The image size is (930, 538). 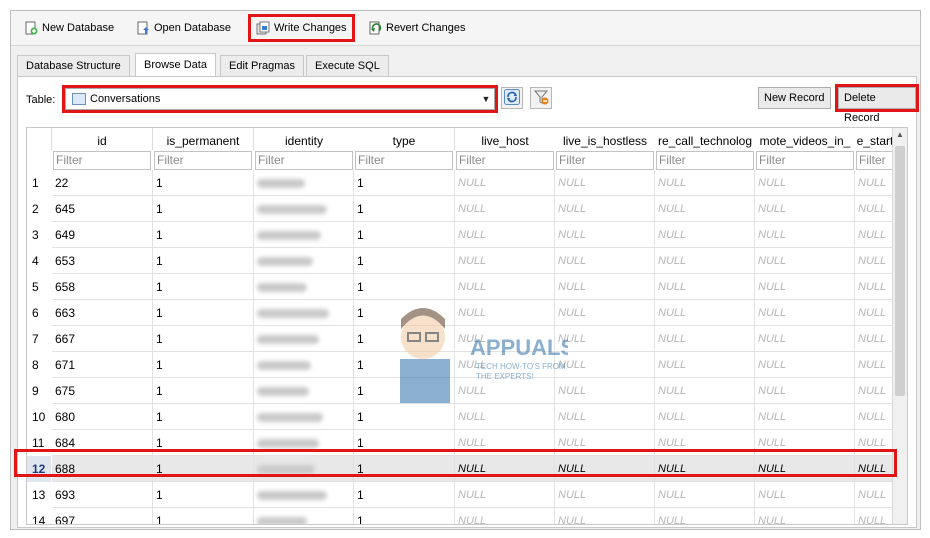 I want to click on filter-input-start: Filter, so click(x=875, y=160).